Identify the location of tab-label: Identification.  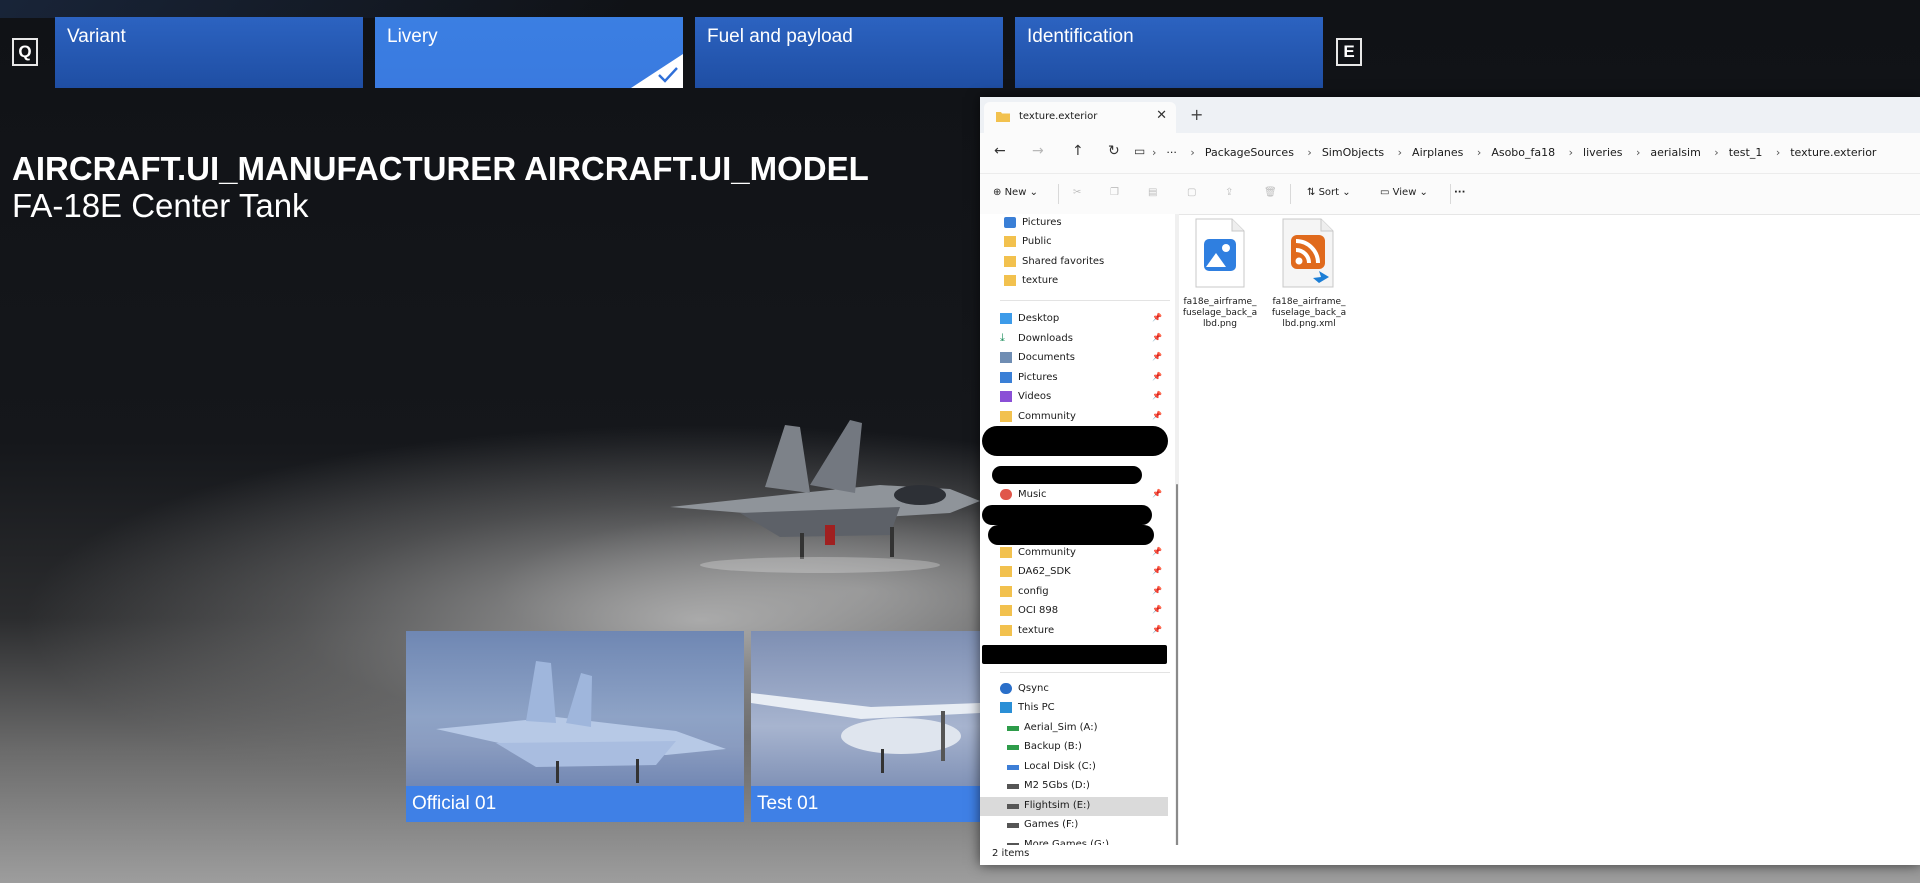
(1080, 36).